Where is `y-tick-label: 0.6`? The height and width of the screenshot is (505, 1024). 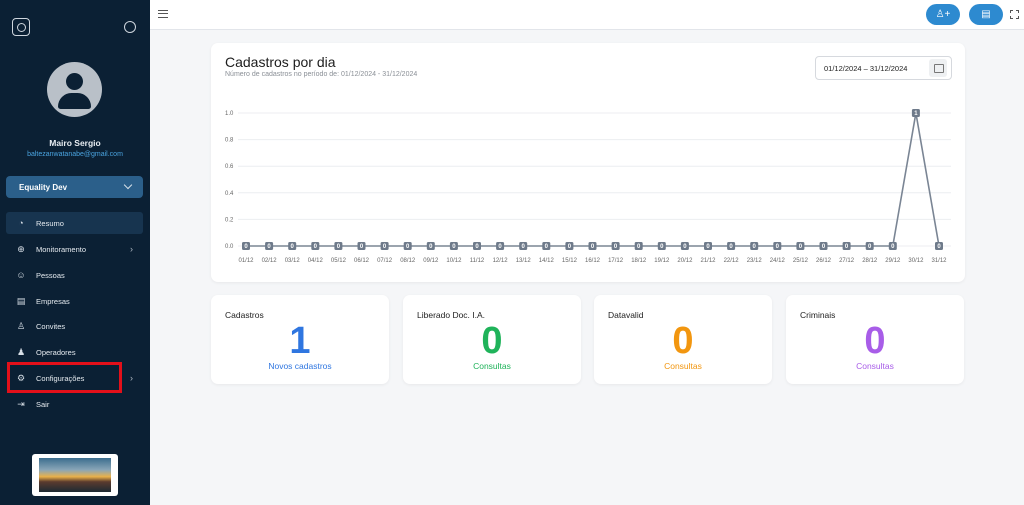
y-tick-label: 0.6 is located at coordinates (229, 167).